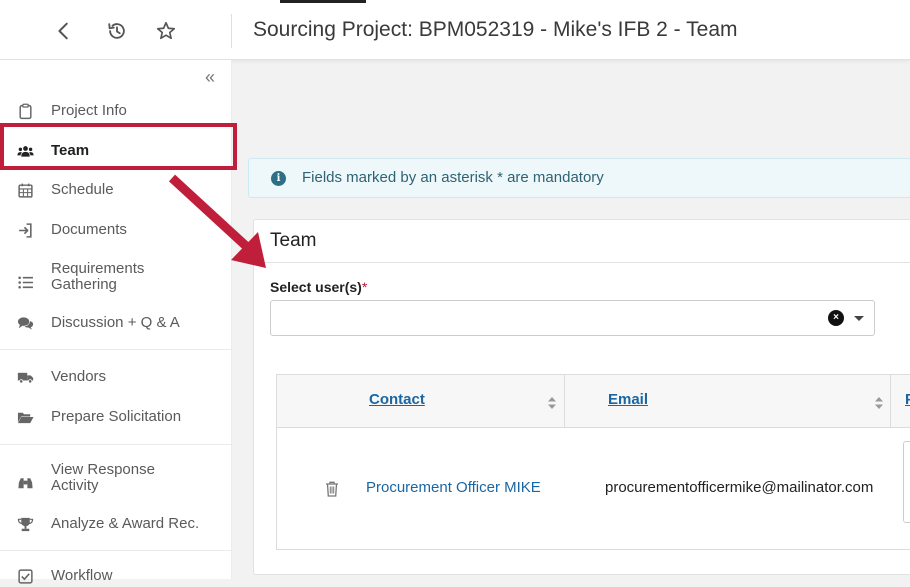  What do you see at coordinates (293, 240) in the screenshot?
I see `team-card-title: Team` at bounding box center [293, 240].